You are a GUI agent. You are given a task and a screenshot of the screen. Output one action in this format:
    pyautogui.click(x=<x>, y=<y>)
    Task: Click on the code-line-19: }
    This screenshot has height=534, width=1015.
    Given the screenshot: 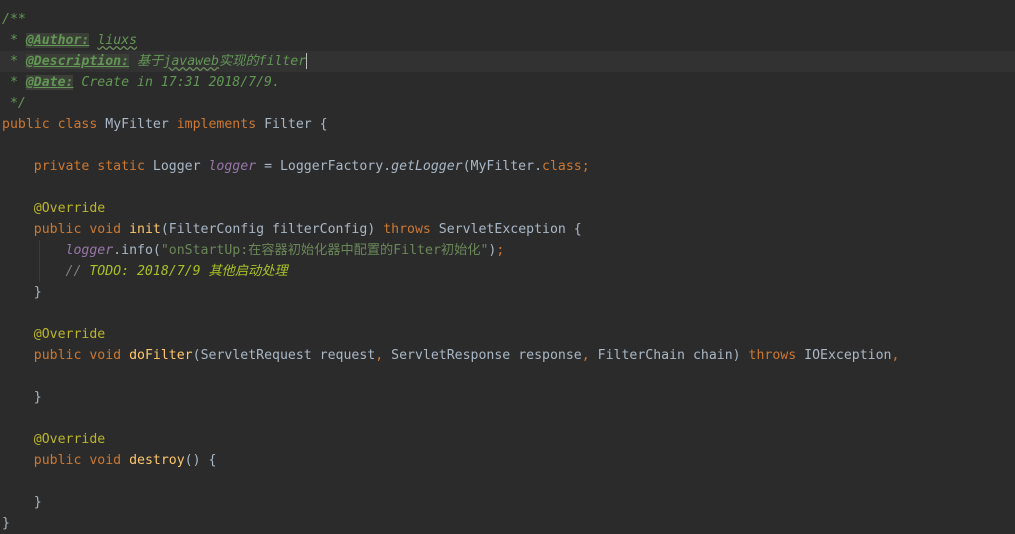 What is the action you would take?
    pyautogui.click(x=507, y=397)
    